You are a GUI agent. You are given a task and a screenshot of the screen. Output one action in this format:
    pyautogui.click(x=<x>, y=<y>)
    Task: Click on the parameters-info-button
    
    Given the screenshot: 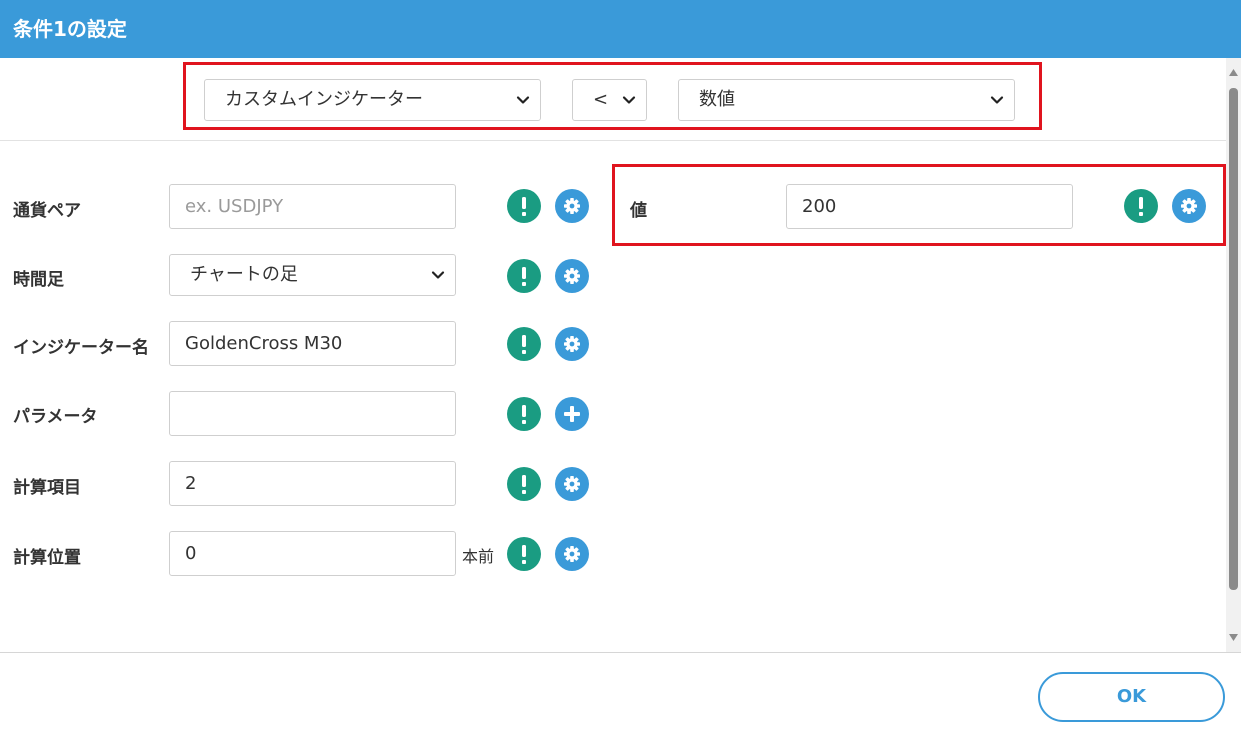 What is the action you would take?
    pyautogui.click(x=524, y=414)
    